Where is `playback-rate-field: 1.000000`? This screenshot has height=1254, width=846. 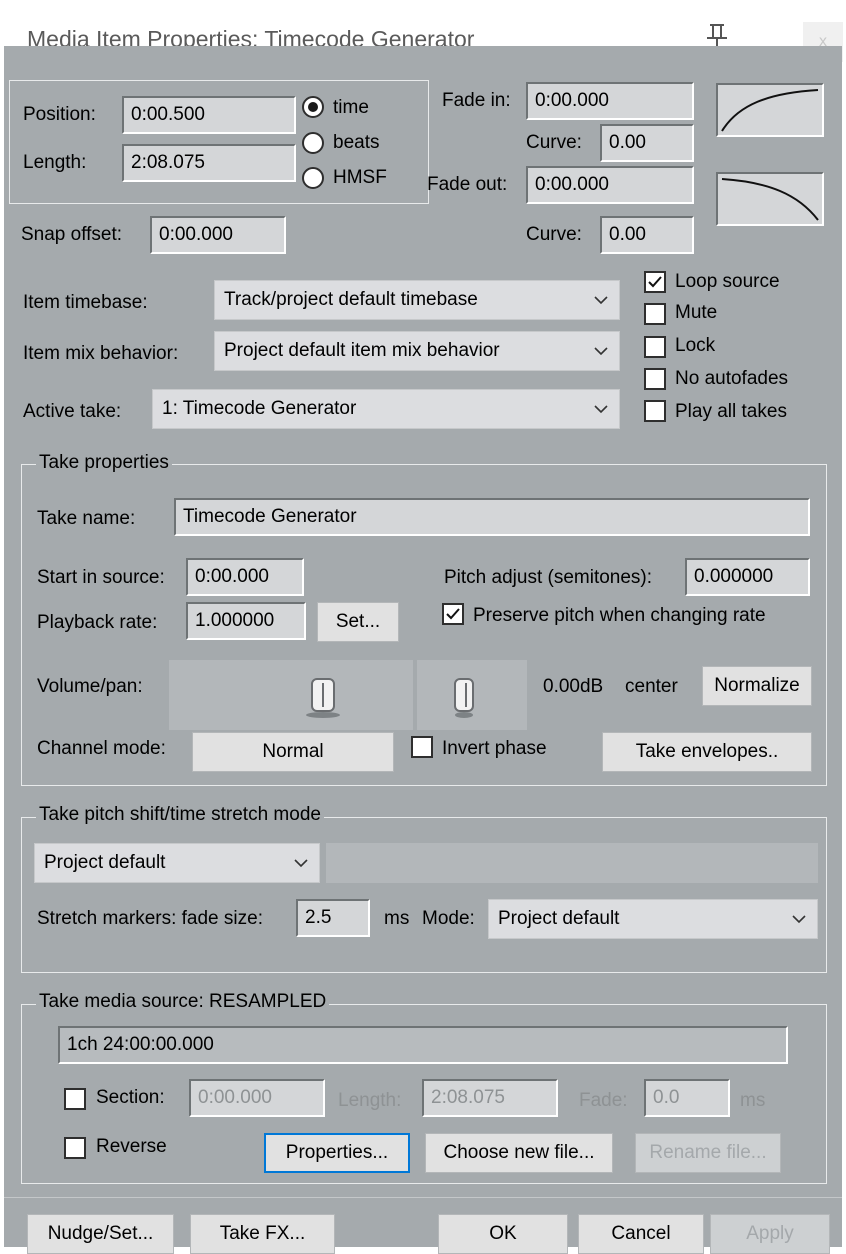
playback-rate-field: 1.000000 is located at coordinates (246, 621).